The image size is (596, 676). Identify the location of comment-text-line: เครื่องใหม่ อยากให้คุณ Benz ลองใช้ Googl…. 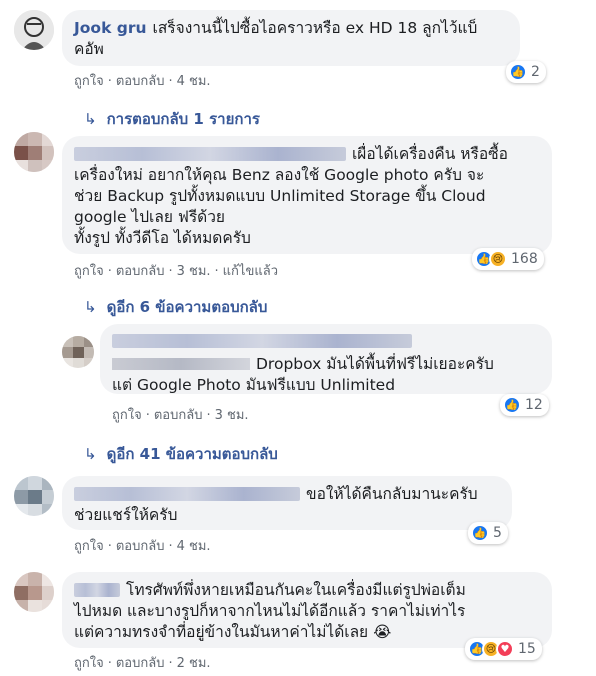
(279, 175).